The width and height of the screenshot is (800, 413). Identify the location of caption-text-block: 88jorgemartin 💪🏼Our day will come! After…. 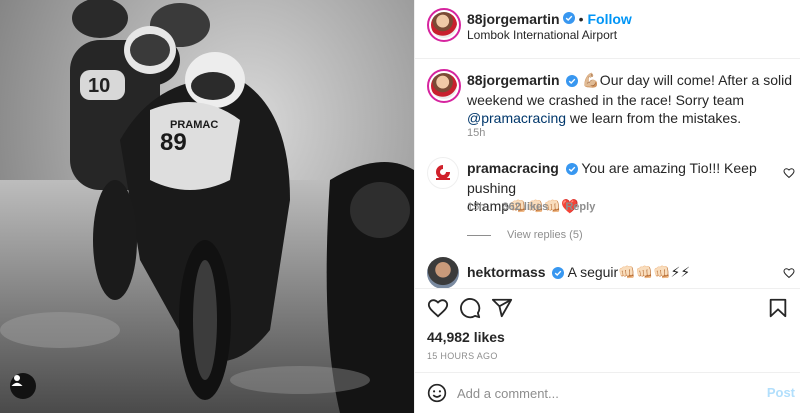
(630, 99).